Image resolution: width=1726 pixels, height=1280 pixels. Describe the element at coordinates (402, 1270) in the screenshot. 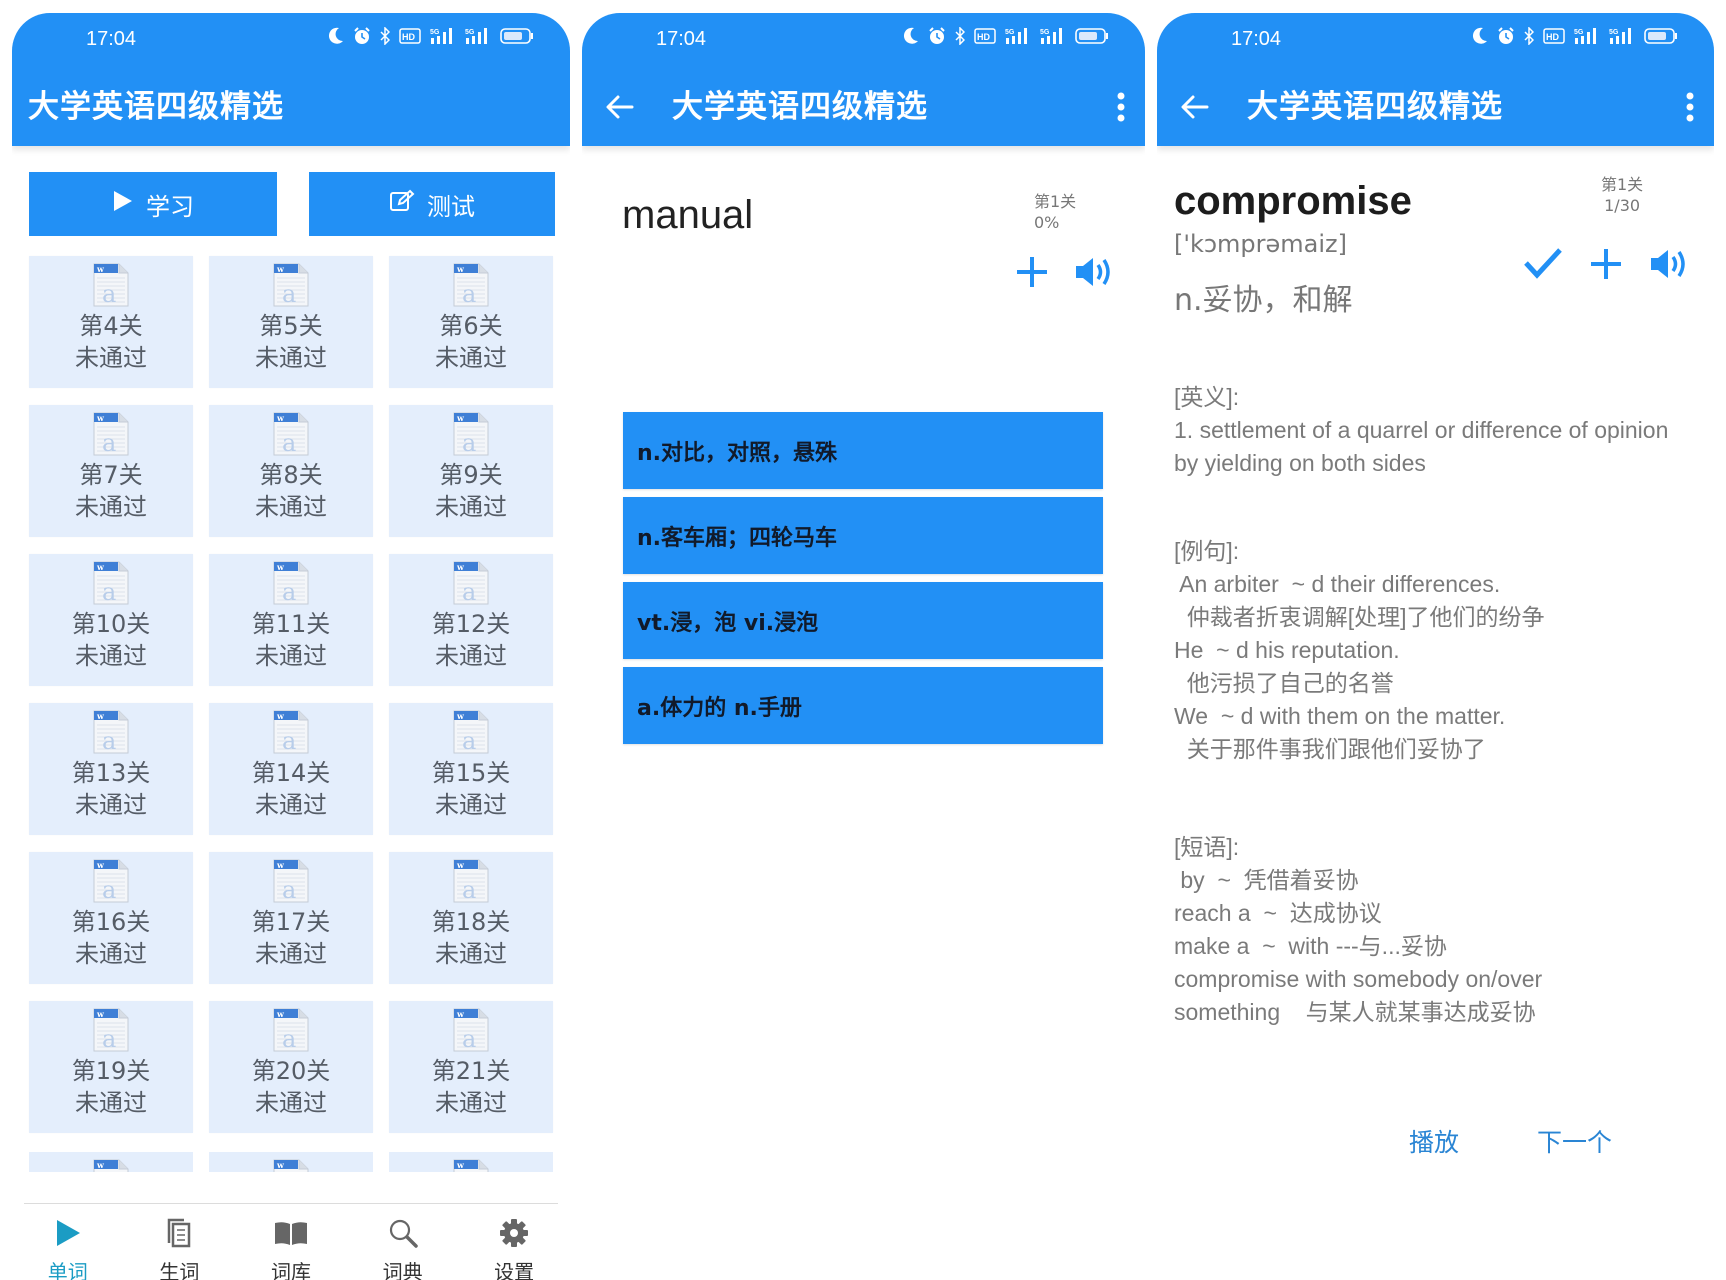

I see `nav-label: 词典` at that location.